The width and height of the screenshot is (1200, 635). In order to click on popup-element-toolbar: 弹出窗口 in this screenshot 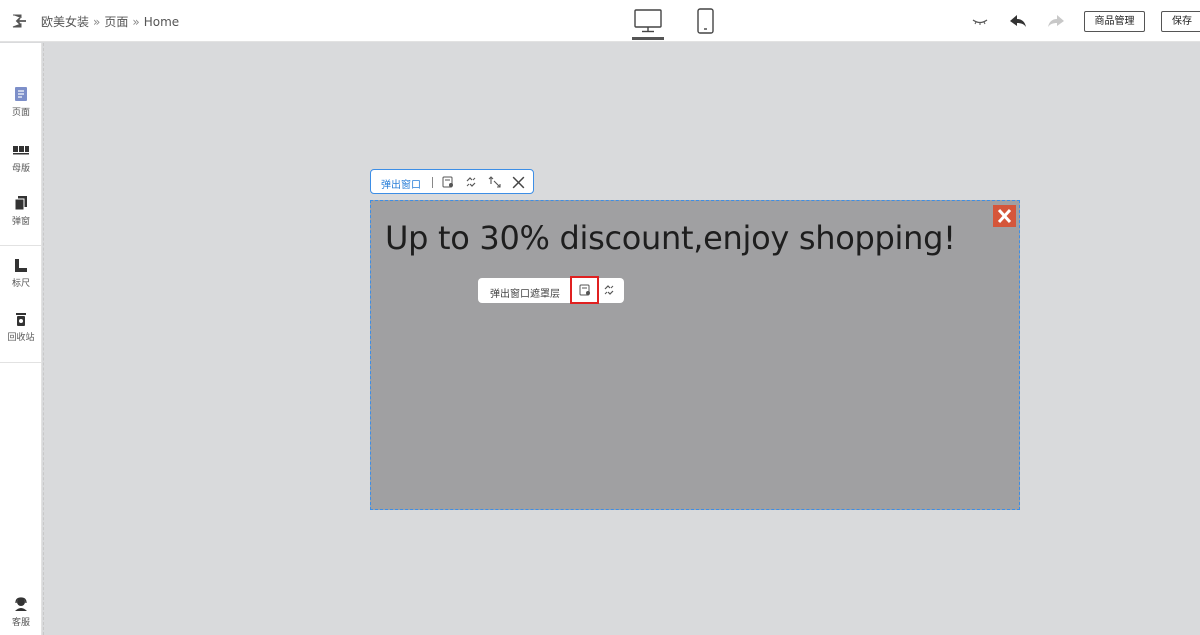, I will do `click(452, 181)`.